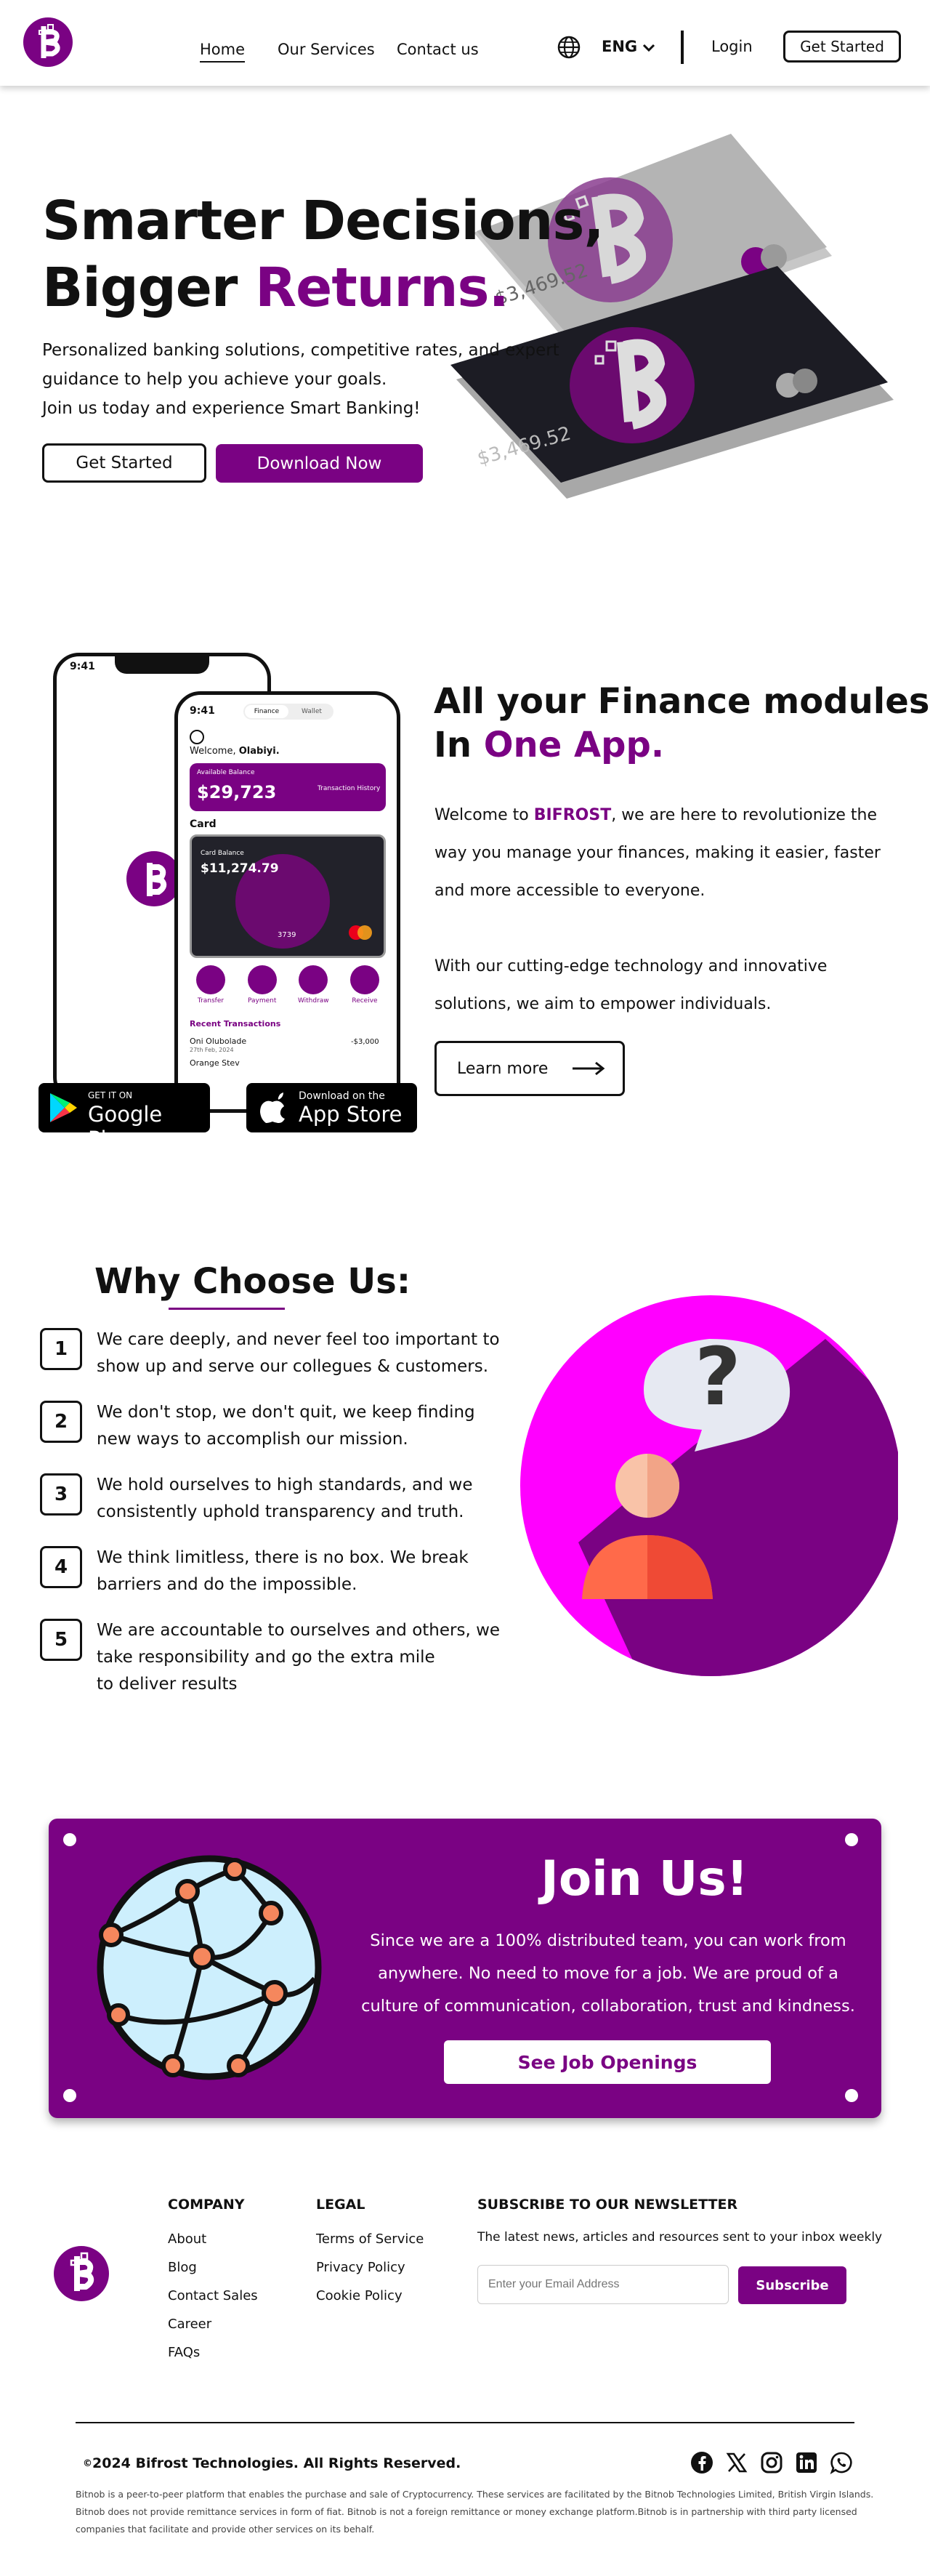 The height and width of the screenshot is (2576, 930). What do you see at coordinates (187, 2239) in the screenshot?
I see `footer-link-about: About` at bounding box center [187, 2239].